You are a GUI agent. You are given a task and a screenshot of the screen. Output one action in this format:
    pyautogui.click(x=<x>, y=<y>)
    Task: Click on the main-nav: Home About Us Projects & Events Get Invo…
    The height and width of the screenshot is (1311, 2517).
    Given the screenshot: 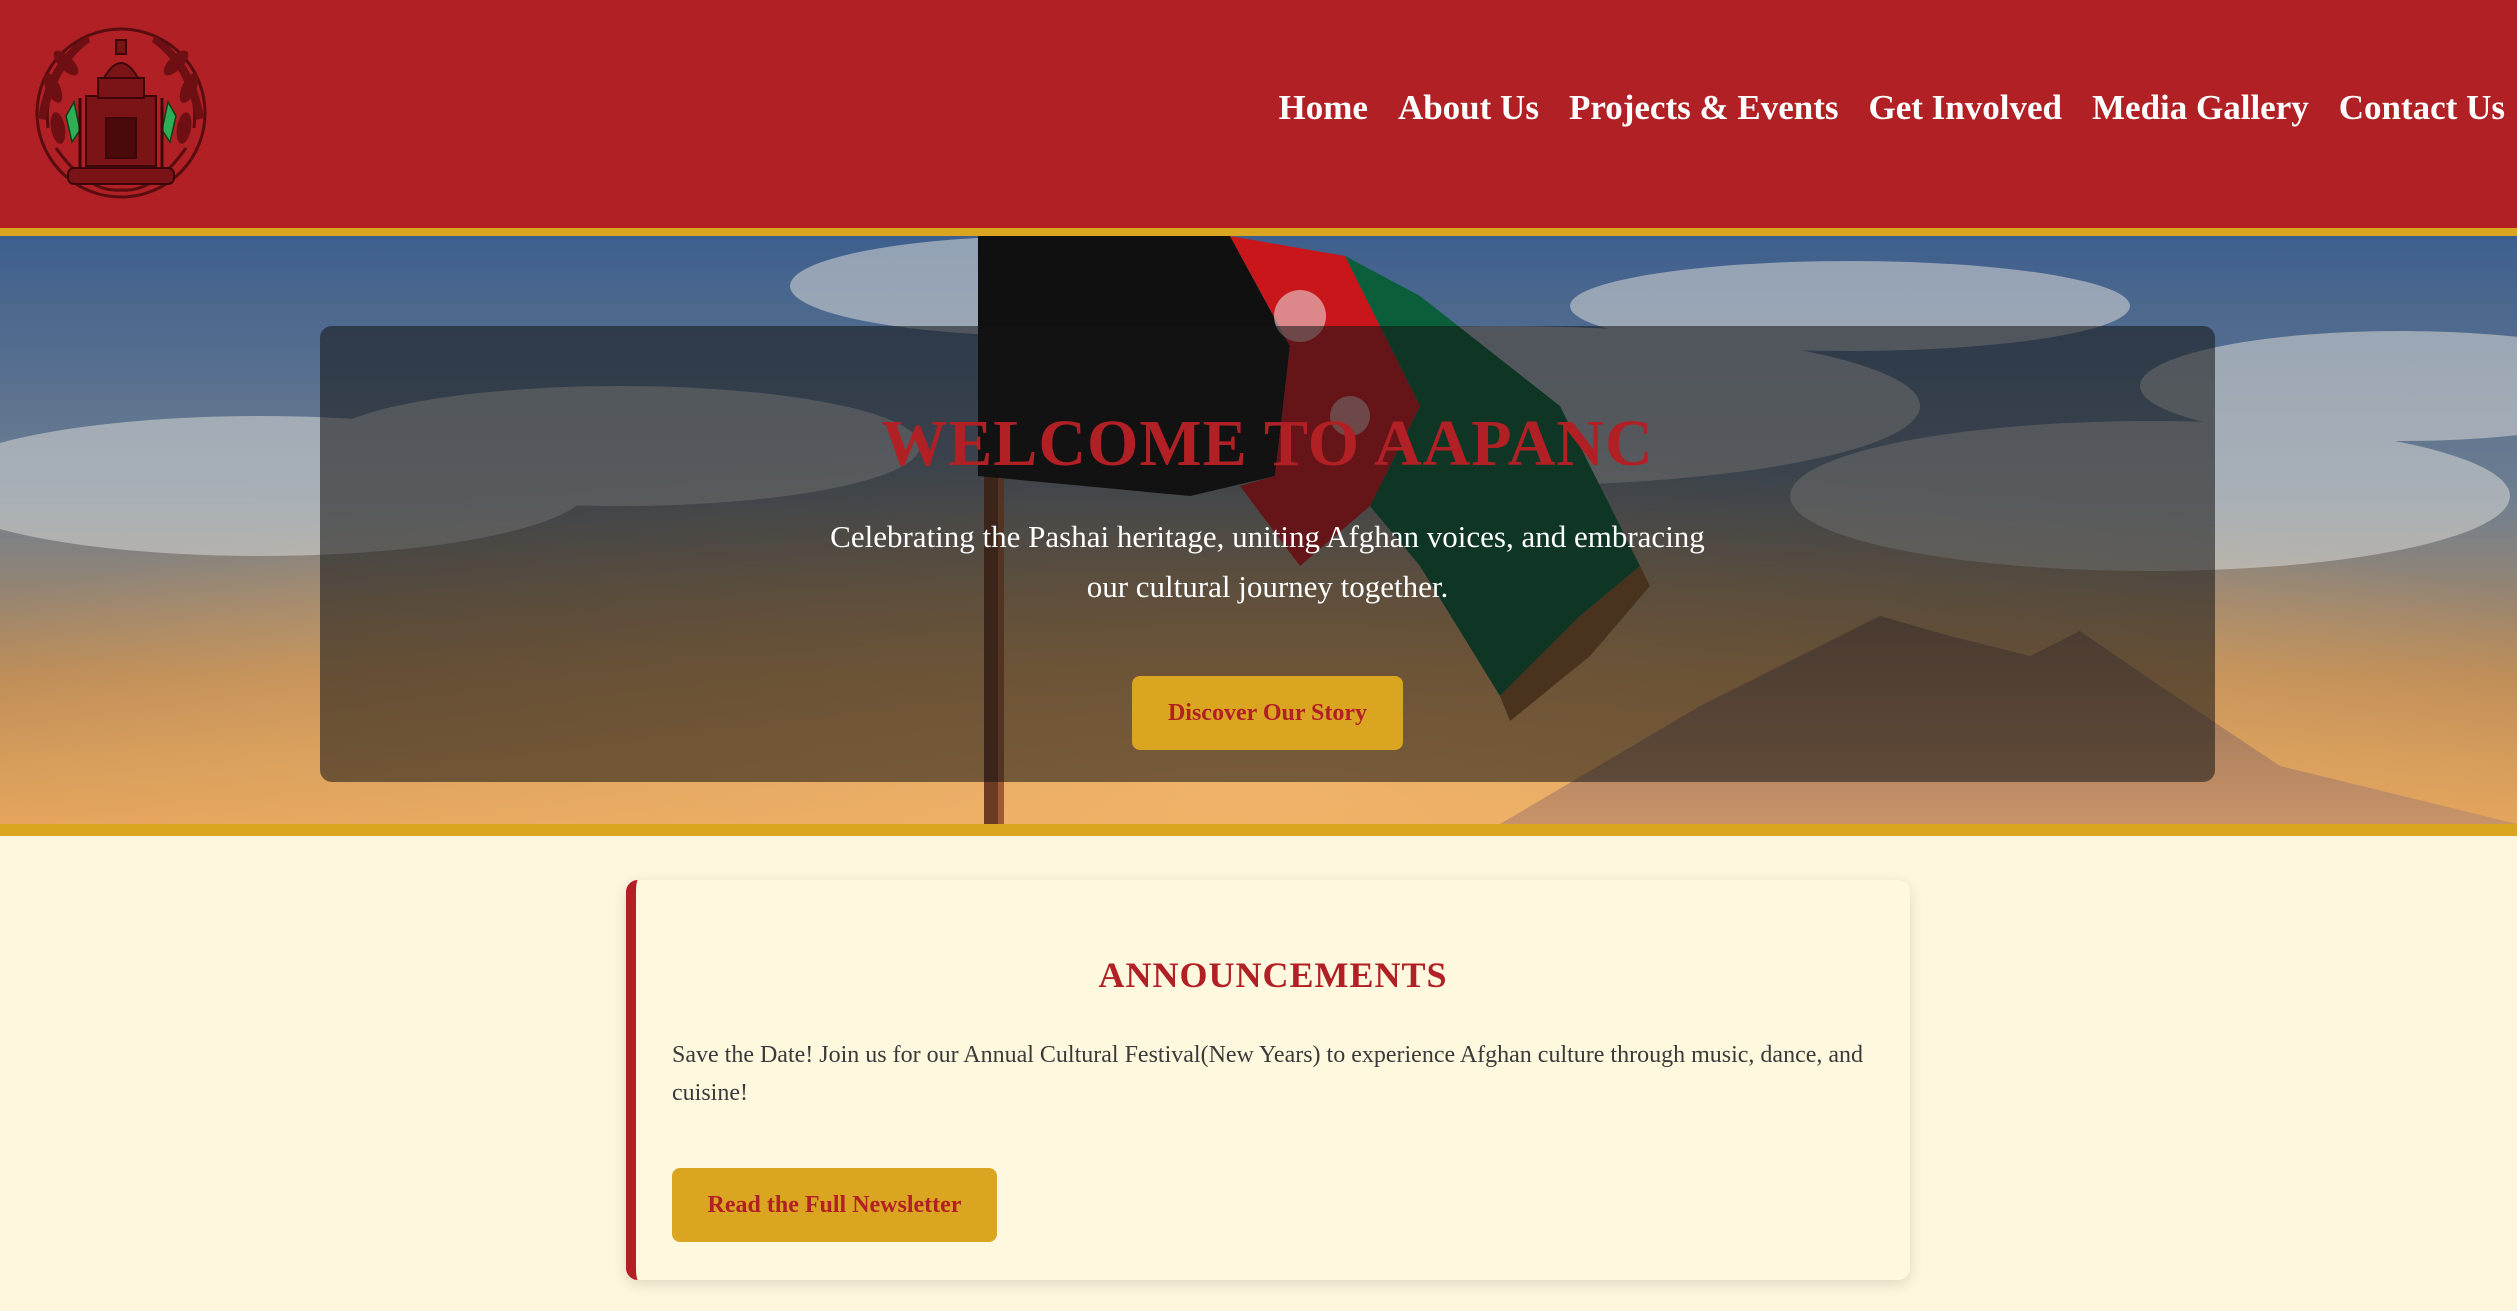 What is the action you would take?
    pyautogui.click(x=1892, y=108)
    